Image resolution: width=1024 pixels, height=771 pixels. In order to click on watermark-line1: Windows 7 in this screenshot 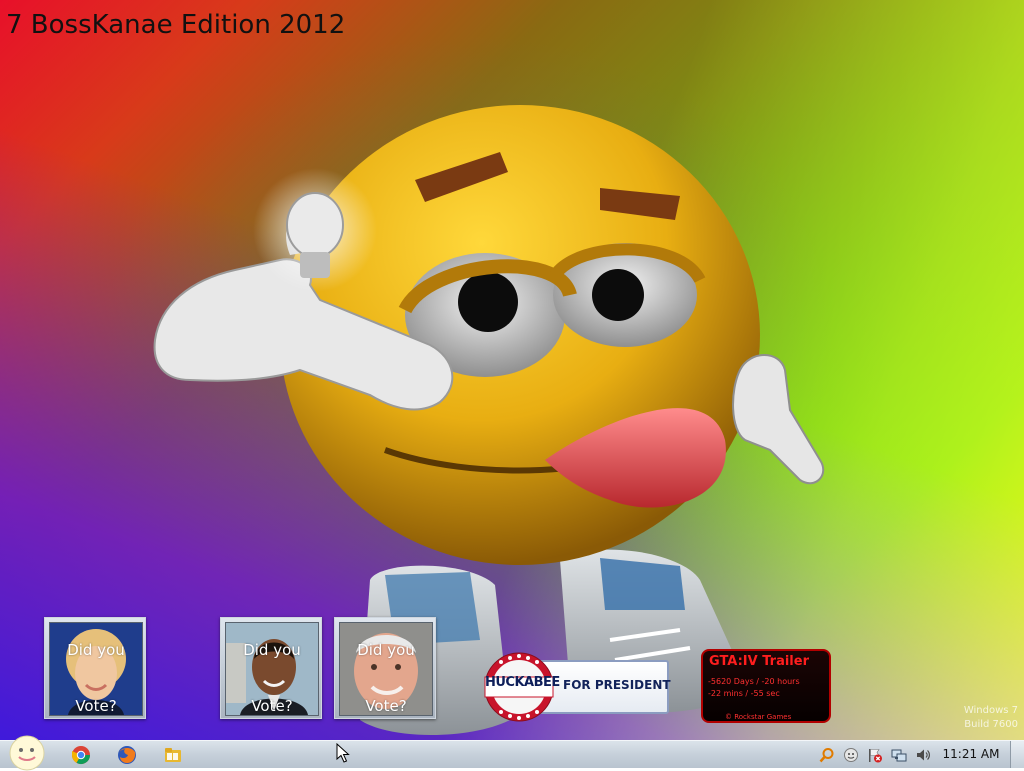, I will do `click(990, 710)`.